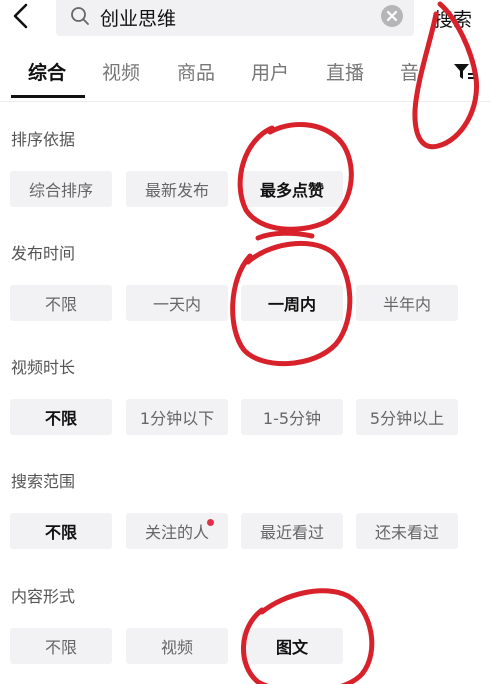  Describe the element at coordinates (453, 18) in the screenshot. I see `search-submit-button: 搜索` at that location.